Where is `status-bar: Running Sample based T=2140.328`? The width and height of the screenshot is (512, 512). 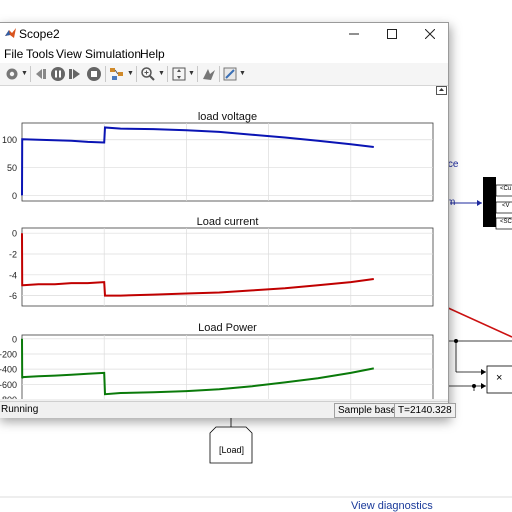 status-bar: Running Sample based T=2140.328 is located at coordinates (228, 409).